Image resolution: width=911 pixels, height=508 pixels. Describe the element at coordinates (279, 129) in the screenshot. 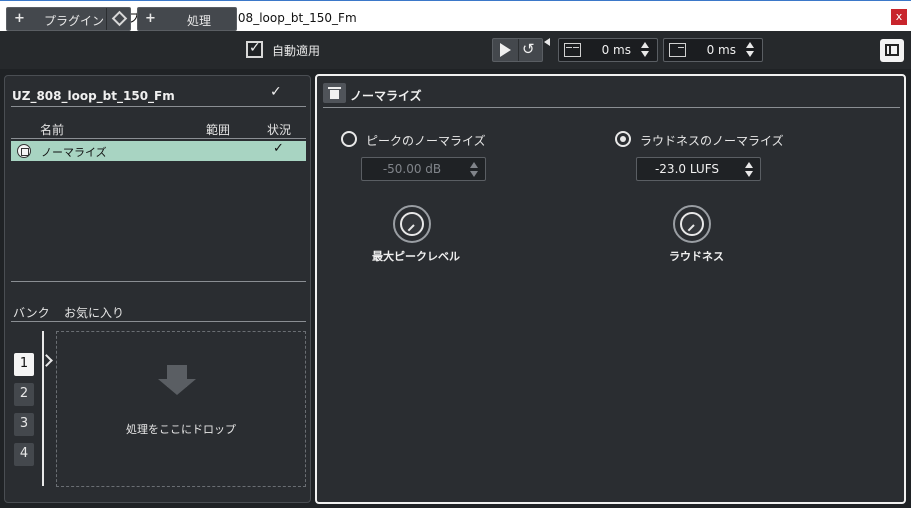

I see `column-header-status: 状況` at that location.